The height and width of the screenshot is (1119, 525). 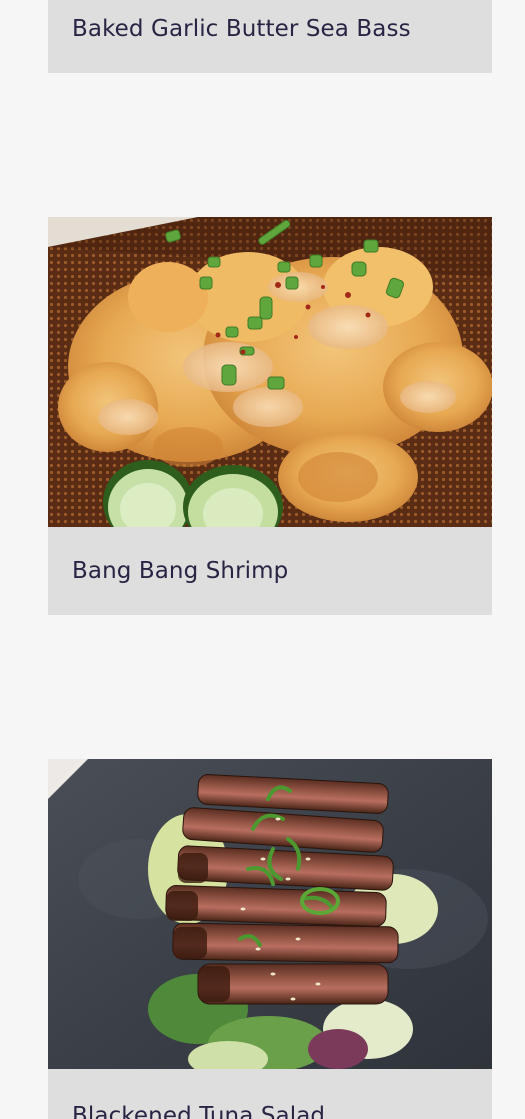 What do you see at coordinates (180, 571) in the screenshot?
I see `recipe-title: Bang Bang Shrimp` at bounding box center [180, 571].